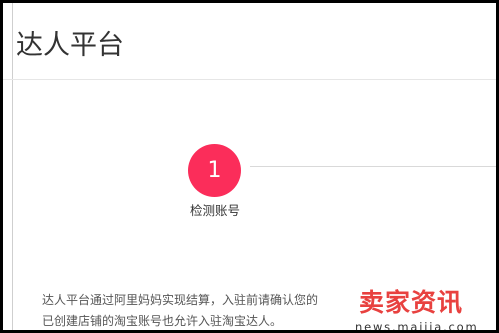 This screenshot has width=499, height=333. I want to click on watermark: 卖家资讯 news.maijia.com, so click(422, 310).